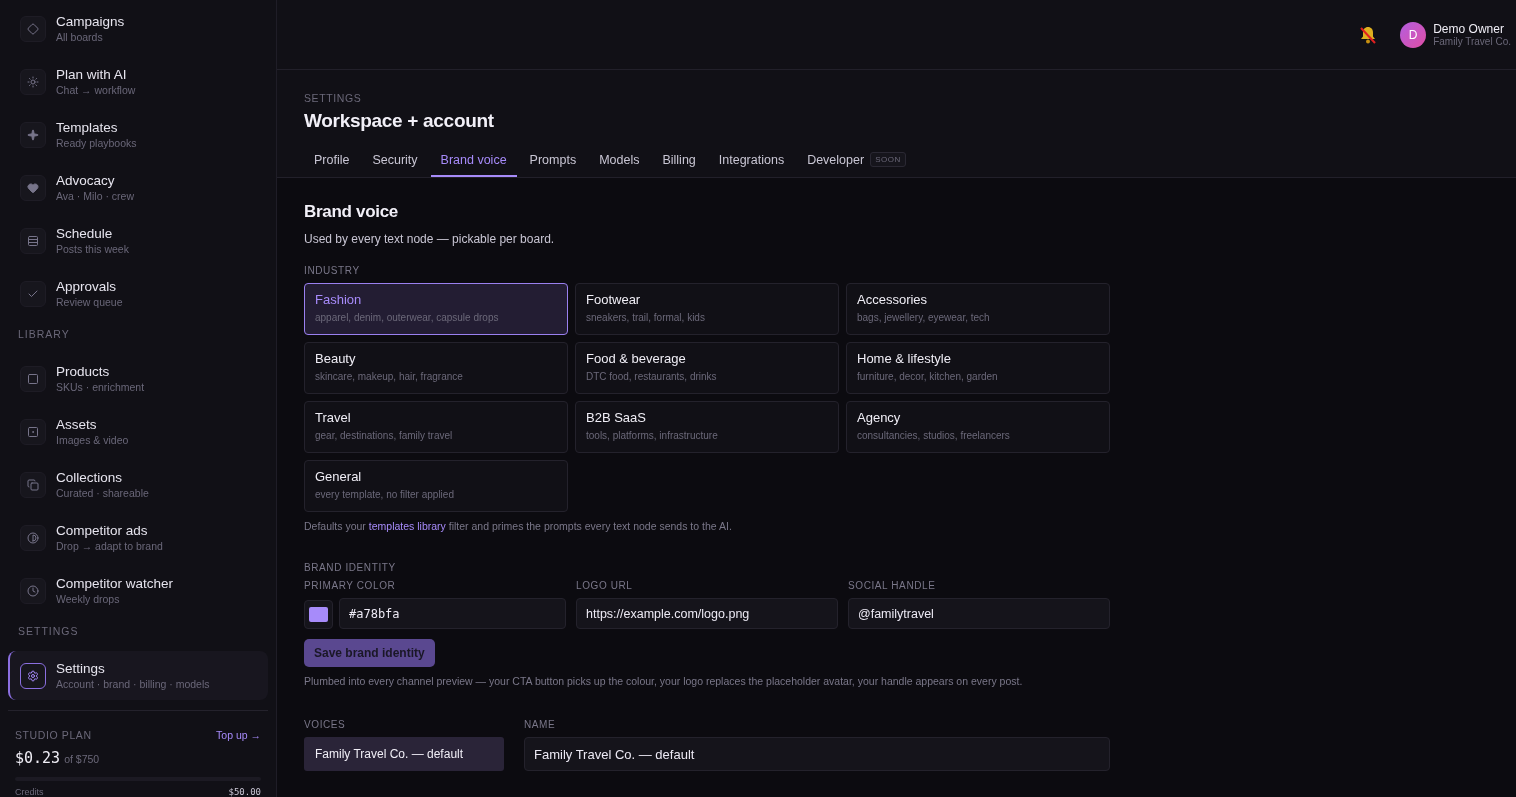 This screenshot has height=797, width=1516. I want to click on sidebar-heading: SETTINGS, so click(48, 631).